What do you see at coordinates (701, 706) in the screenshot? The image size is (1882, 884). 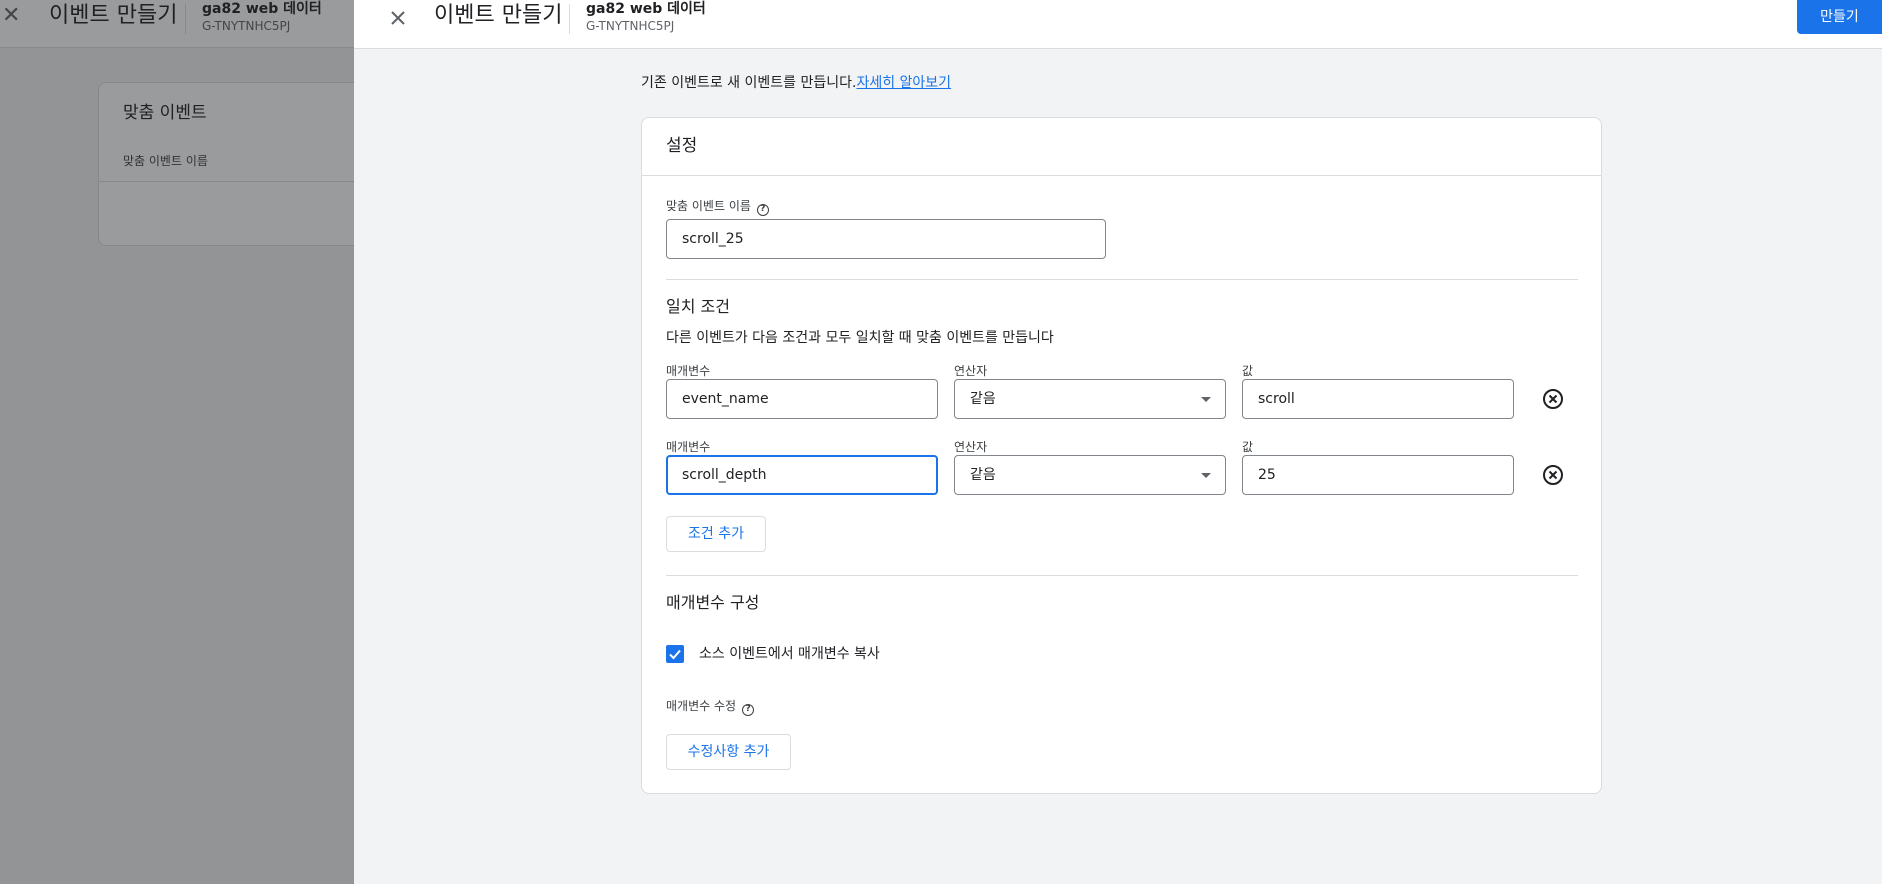 I see `modify-parameters-label-text: 매개변수 수정` at bounding box center [701, 706].